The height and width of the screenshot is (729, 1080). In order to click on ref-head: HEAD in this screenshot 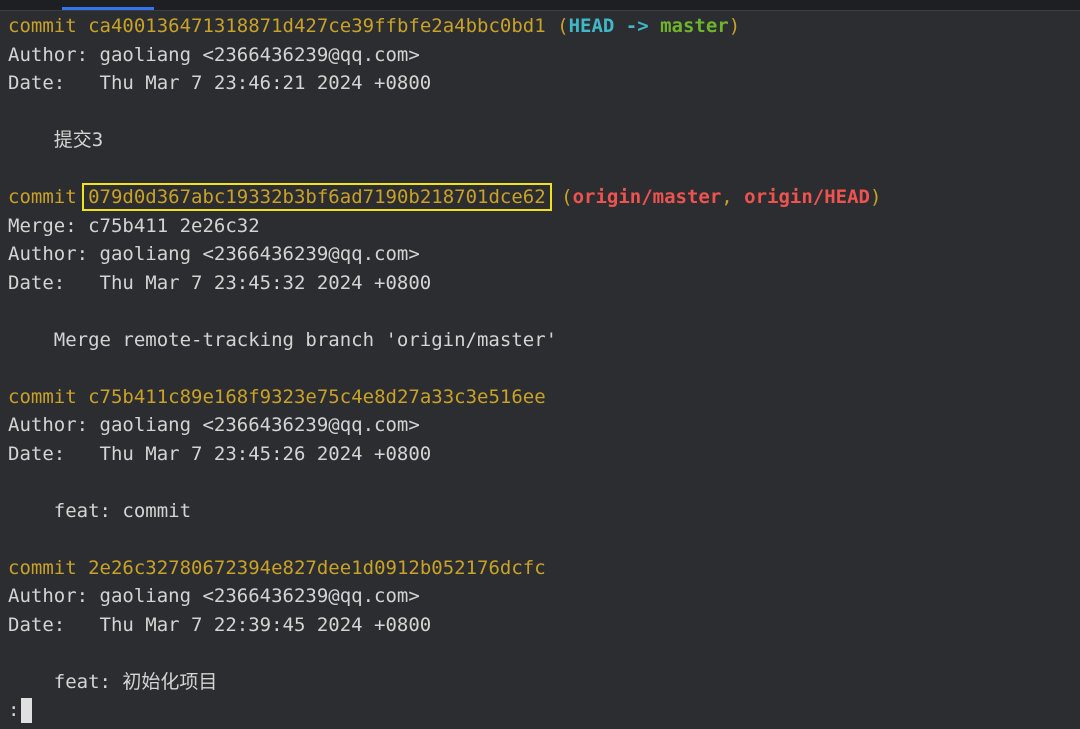, I will do `click(591, 26)`.